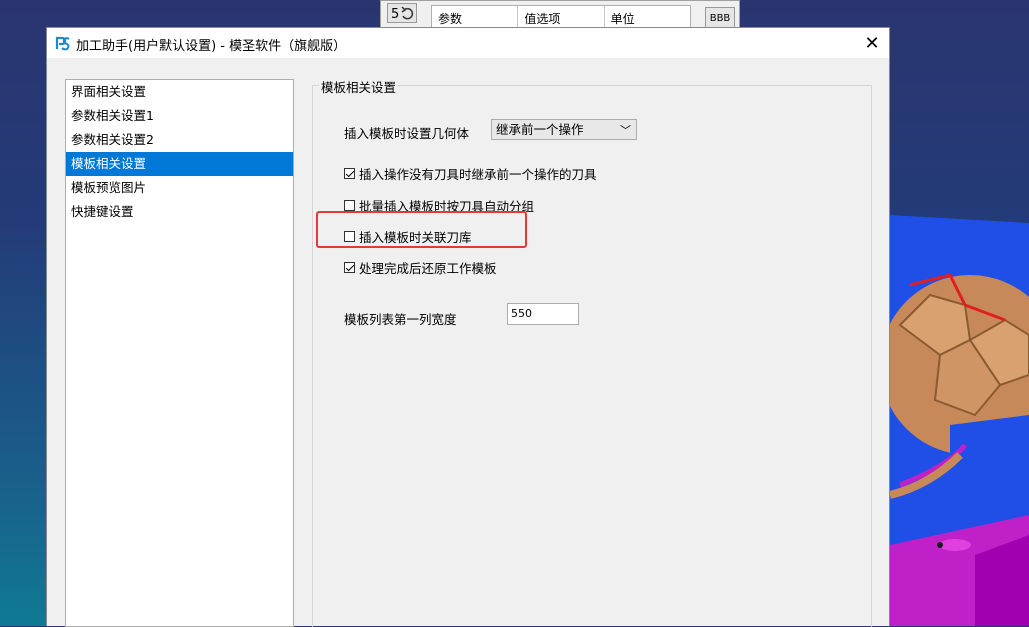 Image resolution: width=1029 pixels, height=627 pixels. What do you see at coordinates (625, 130) in the screenshot?
I see `chevron-down-icon: ﹀` at bounding box center [625, 130].